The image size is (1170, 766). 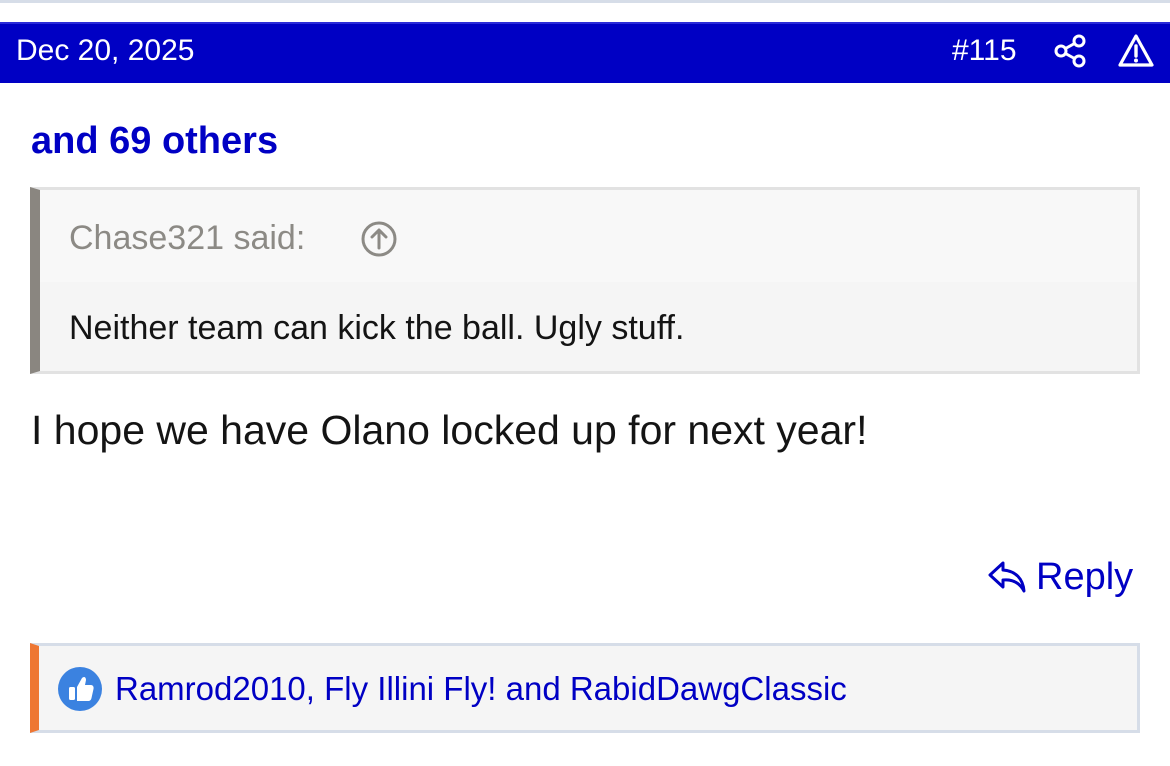 What do you see at coordinates (1070, 51) in the screenshot?
I see `share-icon` at bounding box center [1070, 51].